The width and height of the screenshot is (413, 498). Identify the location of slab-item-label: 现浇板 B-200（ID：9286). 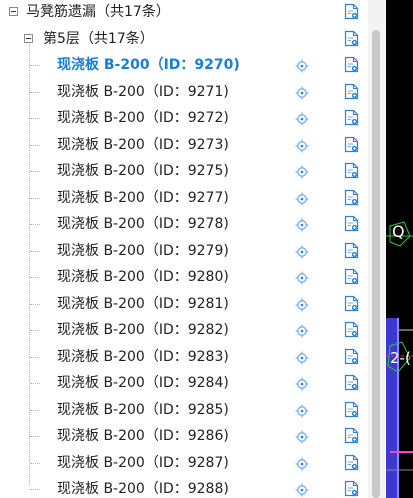
(143, 436).